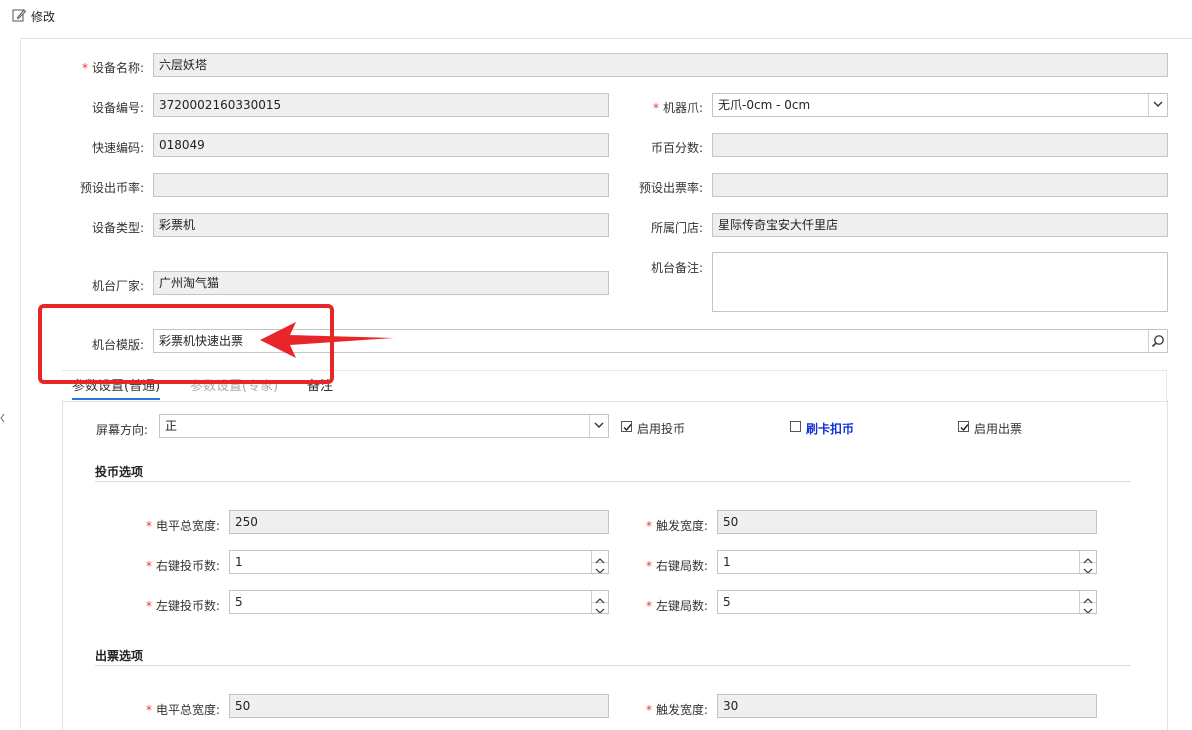  Describe the element at coordinates (907, 522) in the screenshot. I see `coin-trigger-width-field: 50` at that location.